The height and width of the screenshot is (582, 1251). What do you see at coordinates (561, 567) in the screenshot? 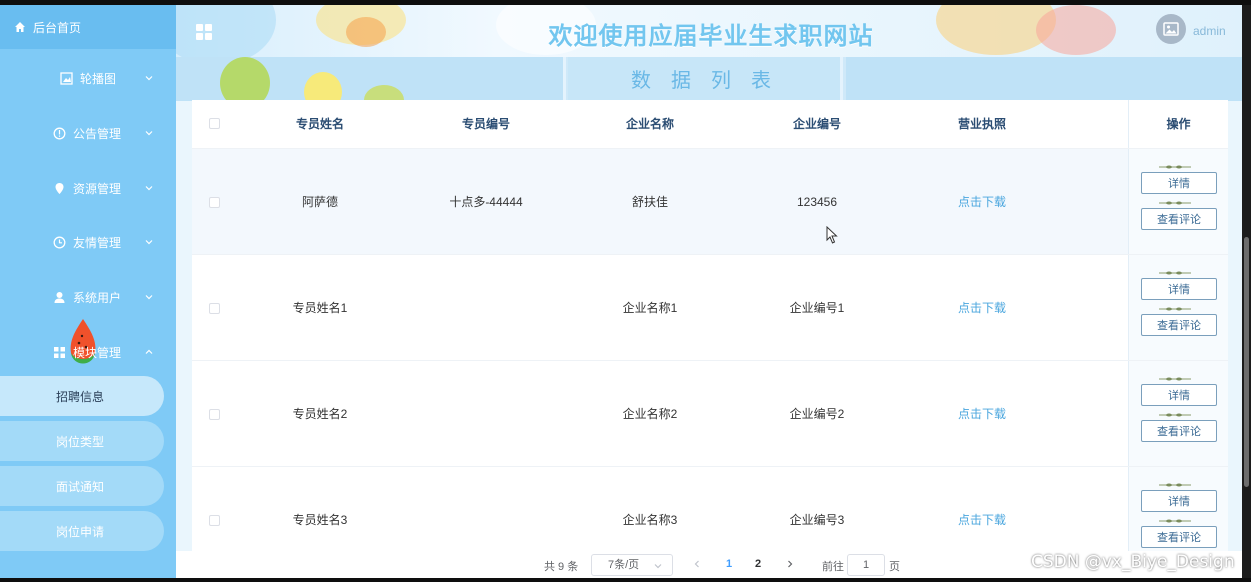
I see `total-count: 共 9 条` at bounding box center [561, 567].